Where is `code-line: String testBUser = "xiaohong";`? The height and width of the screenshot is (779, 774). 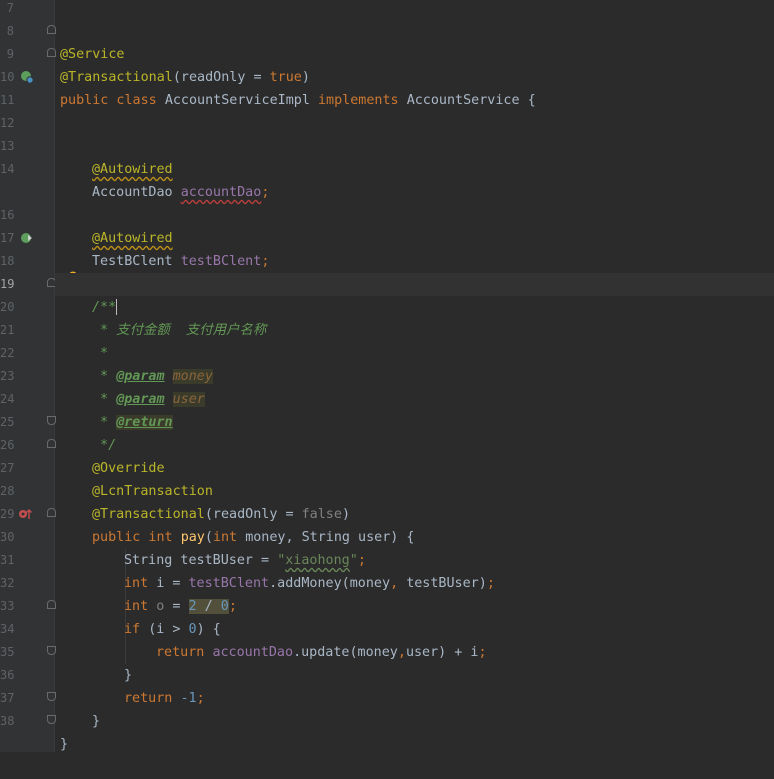 code-line: String testBUser = "xiaohong"; is located at coordinates (414, 547).